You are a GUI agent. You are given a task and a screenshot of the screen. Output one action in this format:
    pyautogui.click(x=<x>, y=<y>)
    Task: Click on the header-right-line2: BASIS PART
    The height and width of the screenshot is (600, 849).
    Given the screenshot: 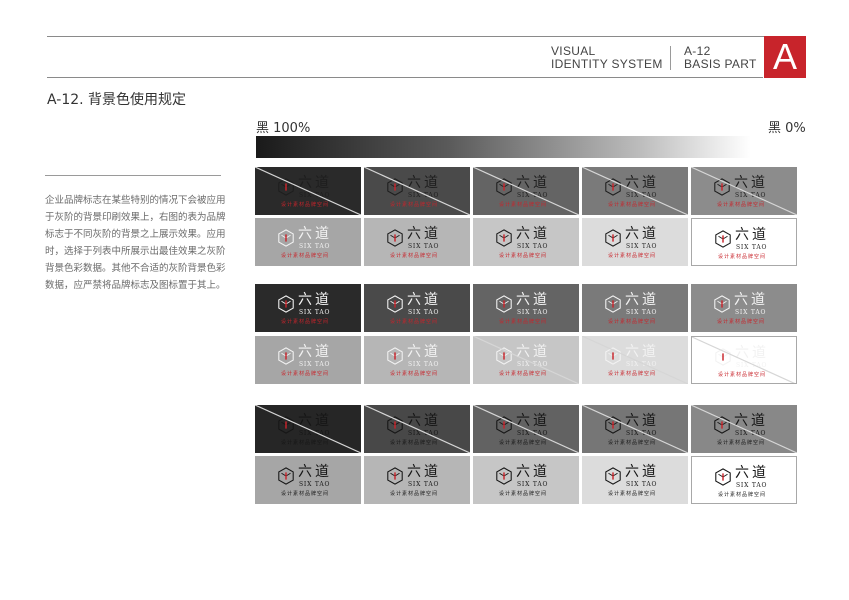 What is the action you would take?
    pyautogui.click(x=720, y=64)
    